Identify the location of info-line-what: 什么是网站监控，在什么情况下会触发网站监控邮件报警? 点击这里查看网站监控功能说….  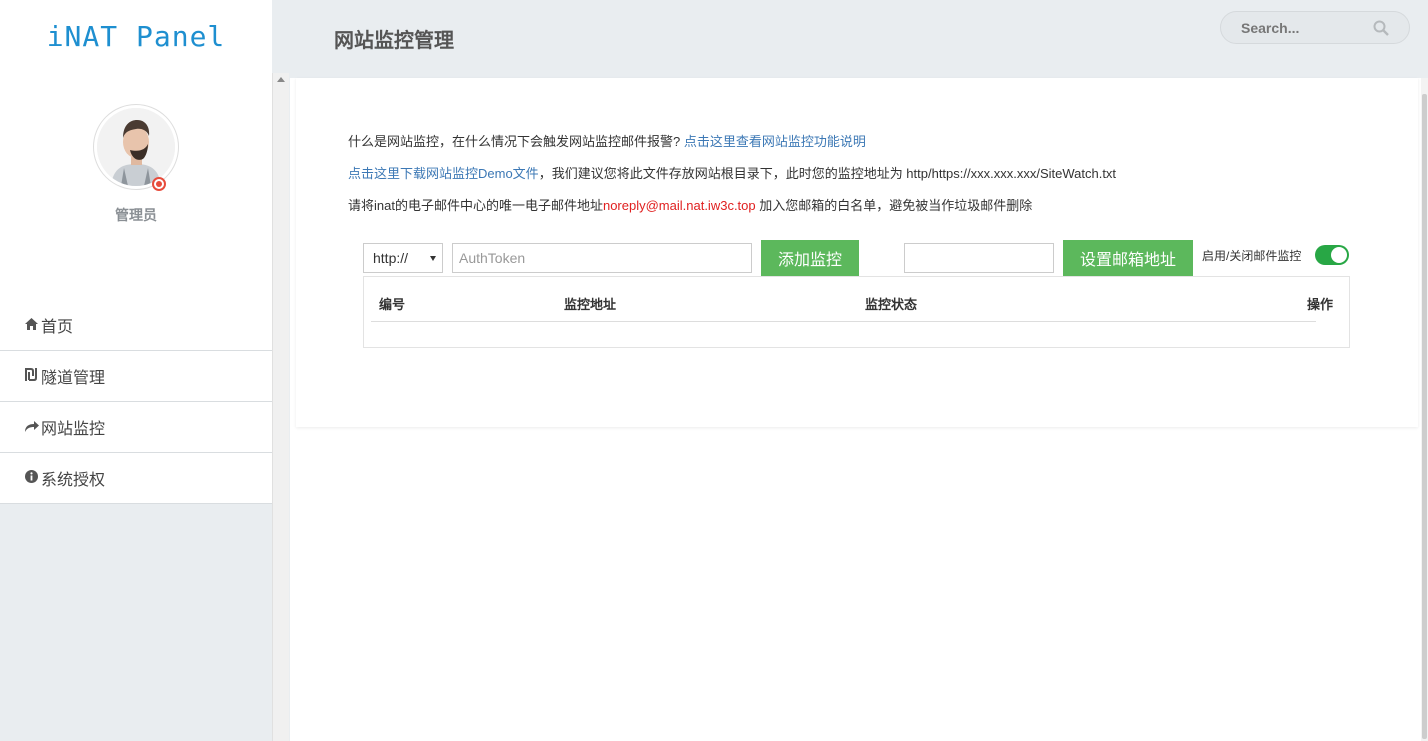
(607, 140).